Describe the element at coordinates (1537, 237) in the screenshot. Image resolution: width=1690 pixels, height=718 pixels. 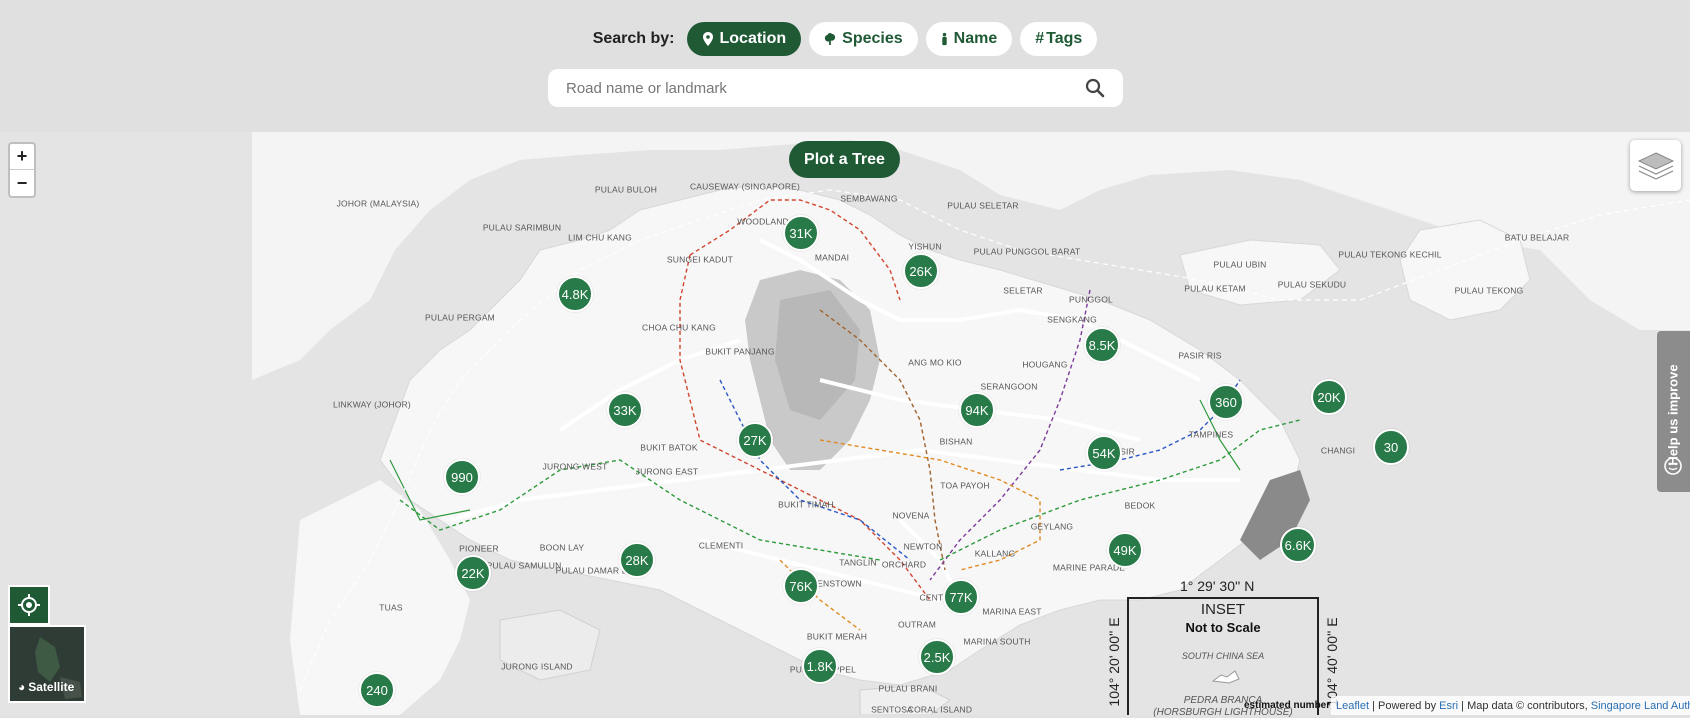
I see `place-label: BATU BELAJAR` at that location.